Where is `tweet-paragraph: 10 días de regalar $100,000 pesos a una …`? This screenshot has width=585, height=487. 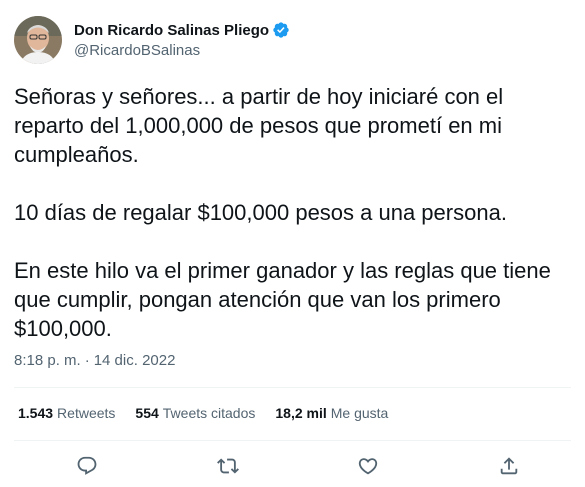 tweet-paragraph: 10 días de regalar $100,000 pesos a una … is located at coordinates (260, 212).